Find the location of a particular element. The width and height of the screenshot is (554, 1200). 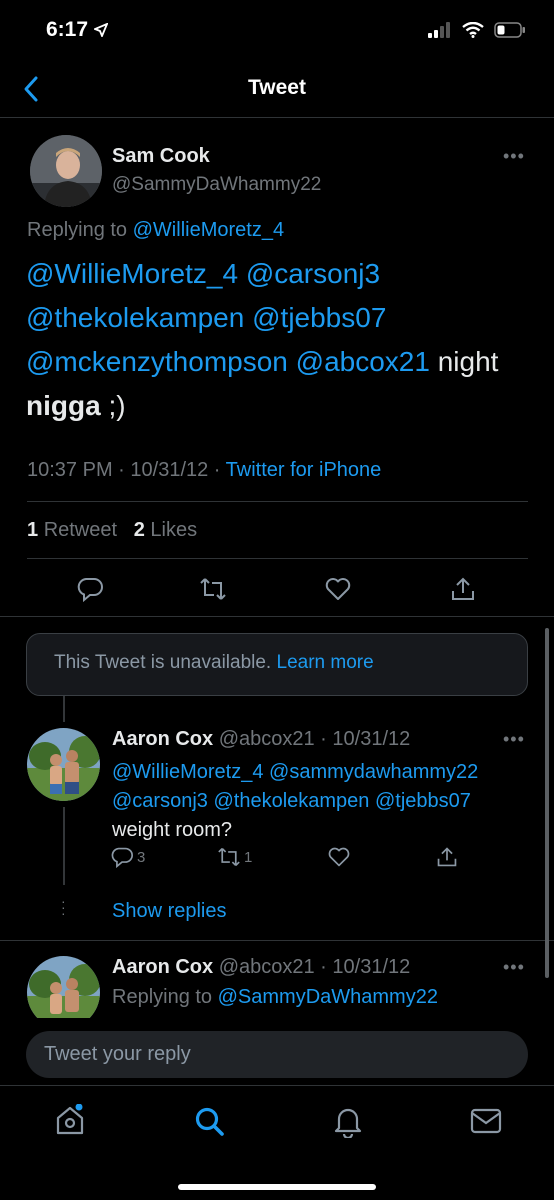

reply-action: 3 is located at coordinates (128, 857).